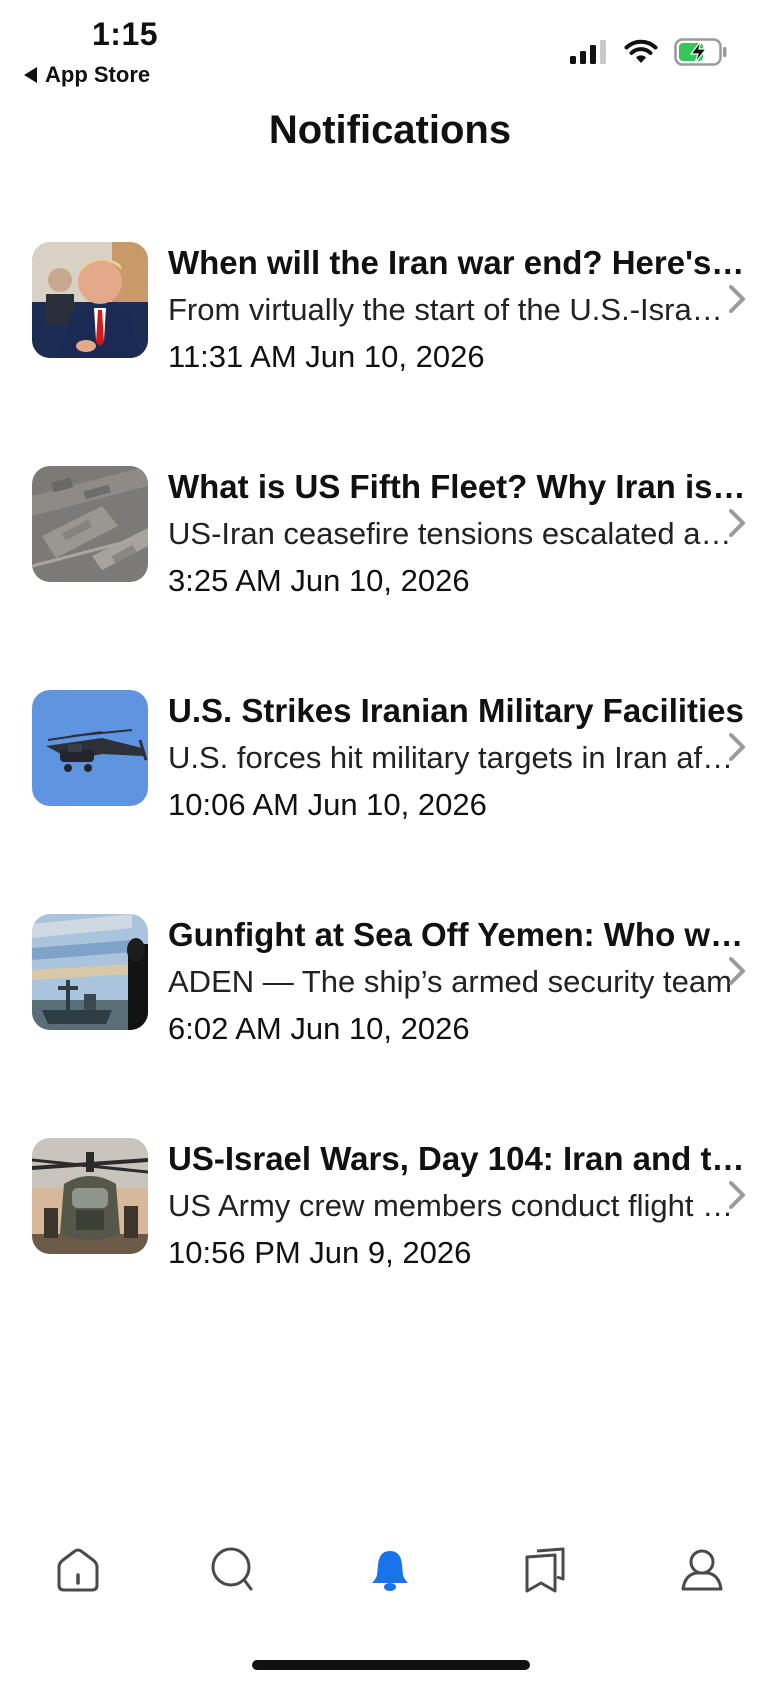 Image resolution: width=780 pixels, height=1688 pixels. What do you see at coordinates (456, 710) in the screenshot?
I see `notification-title: U.S. Strikes Iranian Military Facilities` at bounding box center [456, 710].